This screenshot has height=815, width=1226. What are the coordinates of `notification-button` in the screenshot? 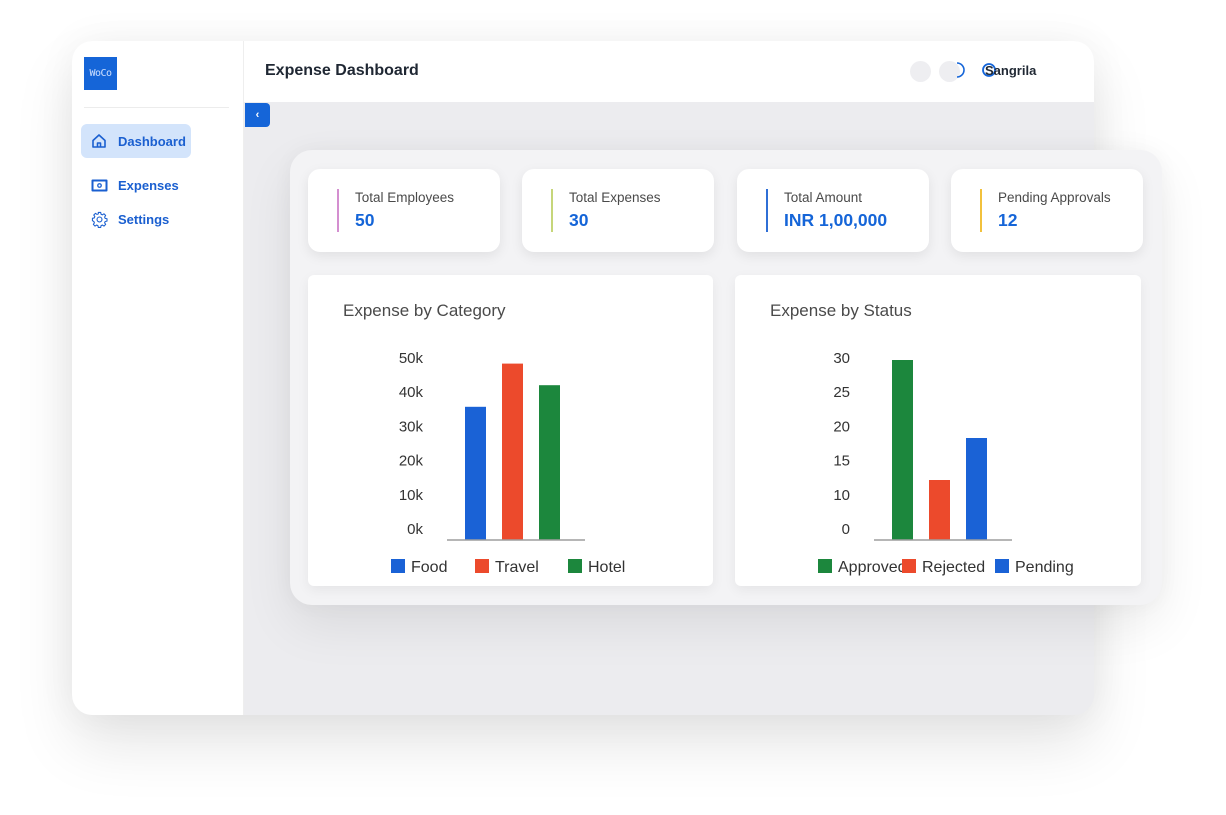 It's located at (920, 71).